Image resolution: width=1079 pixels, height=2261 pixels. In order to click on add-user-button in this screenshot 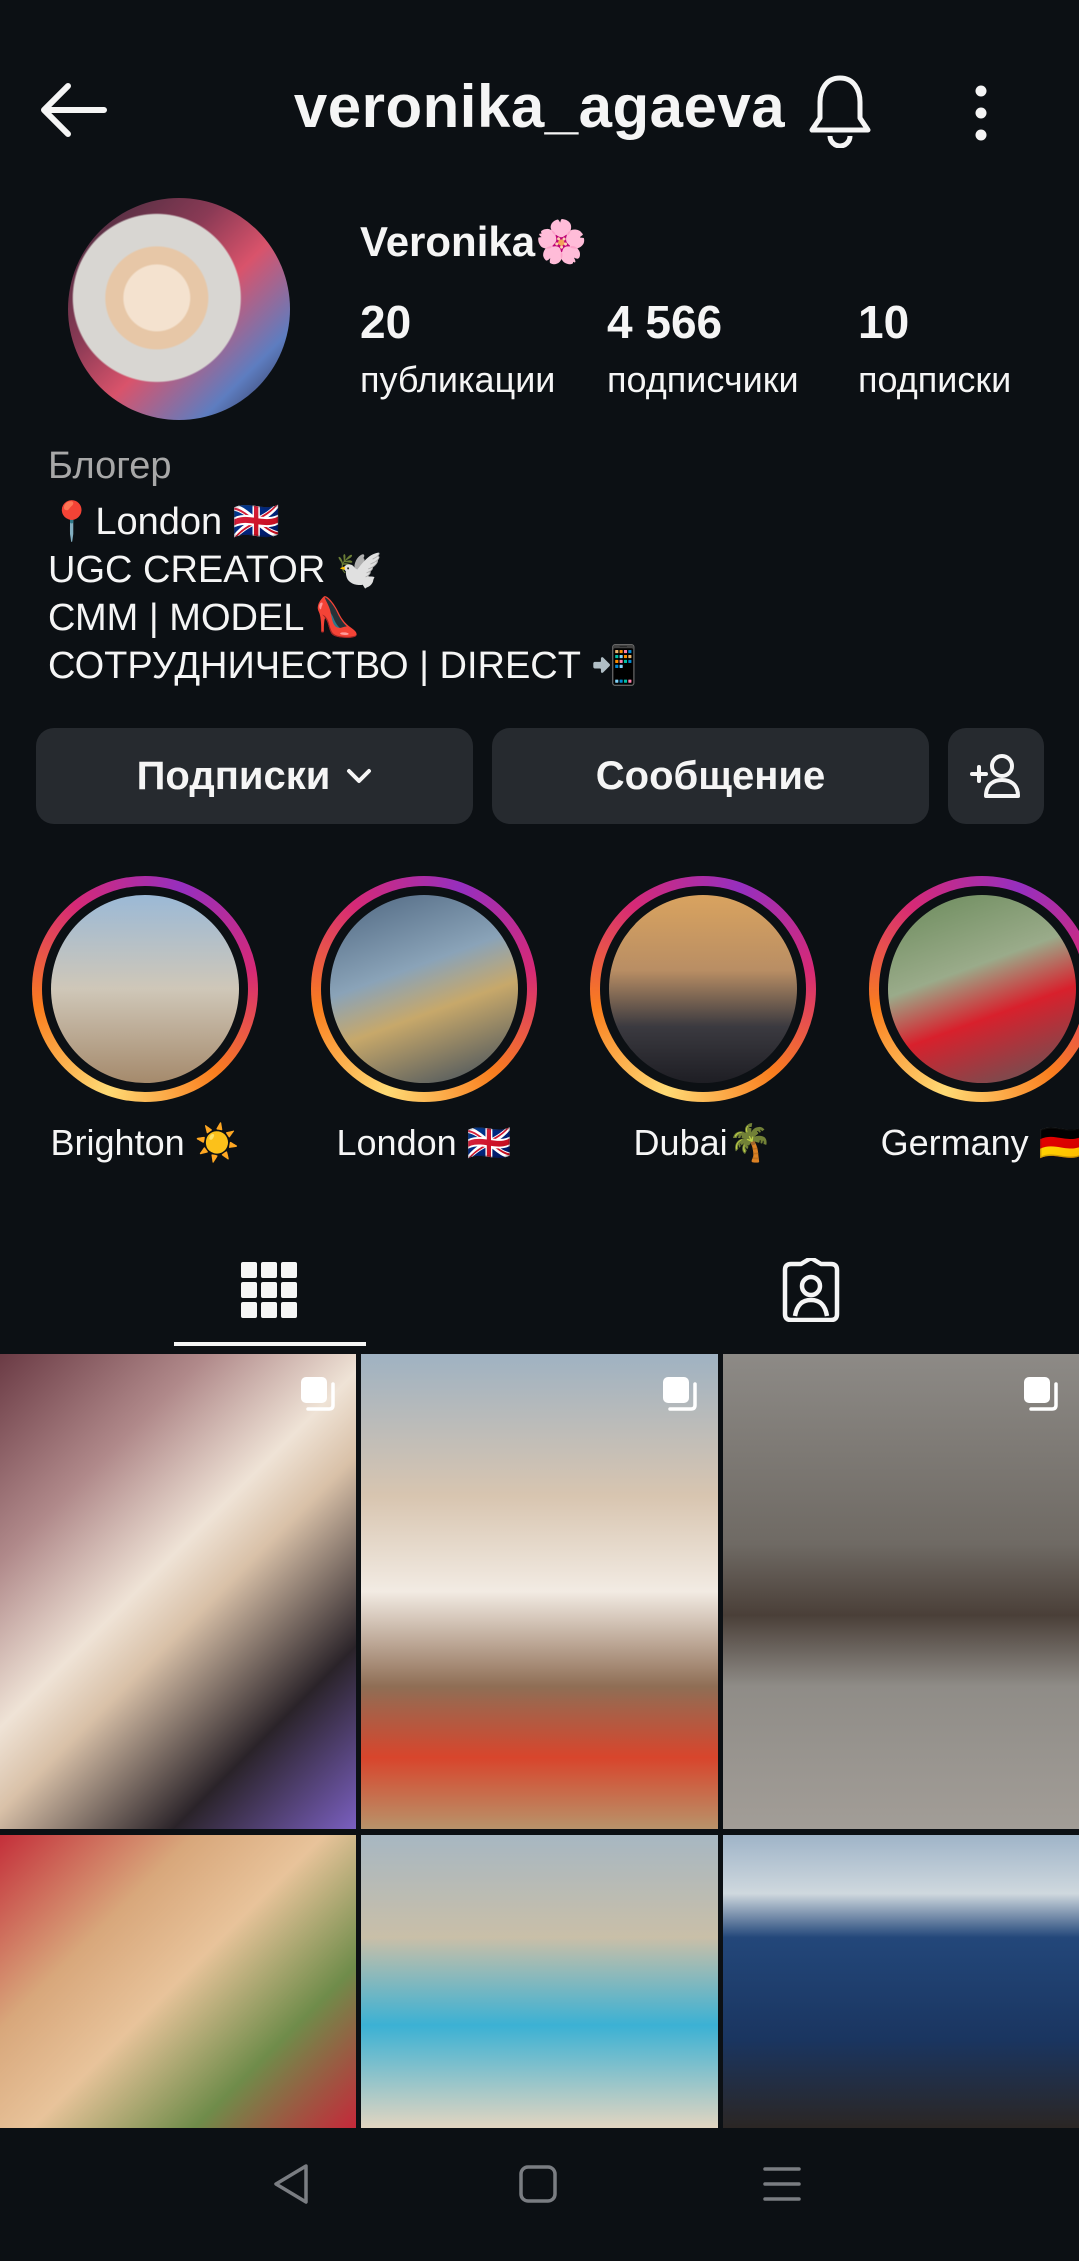, I will do `click(996, 776)`.